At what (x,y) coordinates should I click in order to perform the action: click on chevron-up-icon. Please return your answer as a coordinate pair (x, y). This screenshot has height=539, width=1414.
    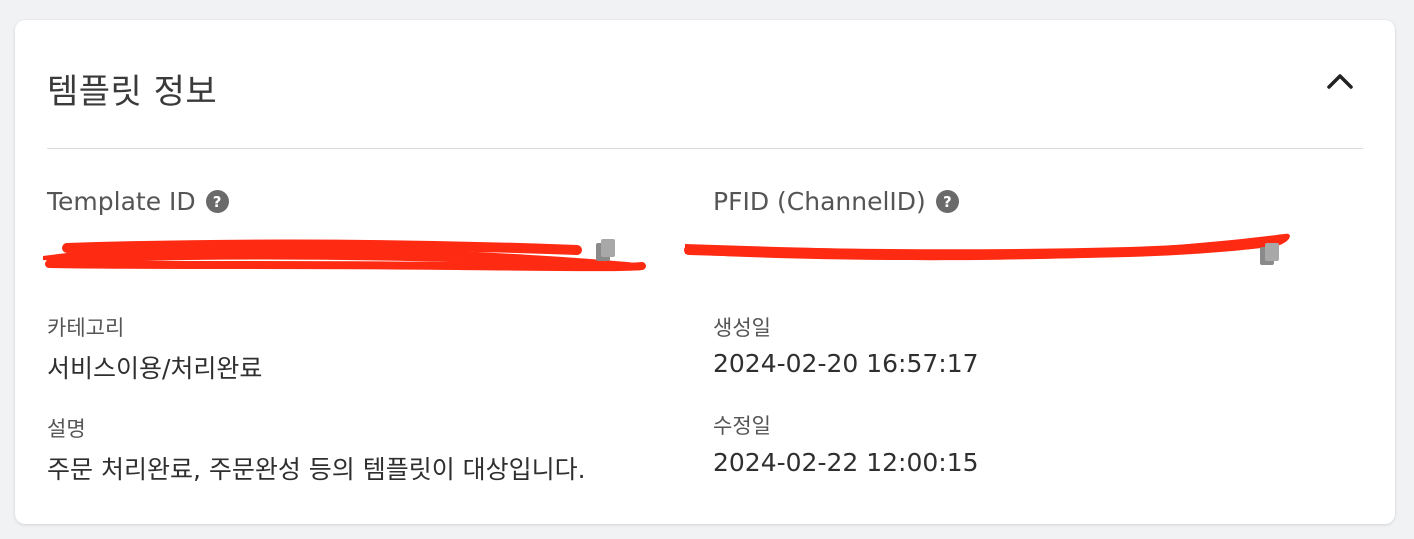
    Looking at the image, I should click on (1340, 81).